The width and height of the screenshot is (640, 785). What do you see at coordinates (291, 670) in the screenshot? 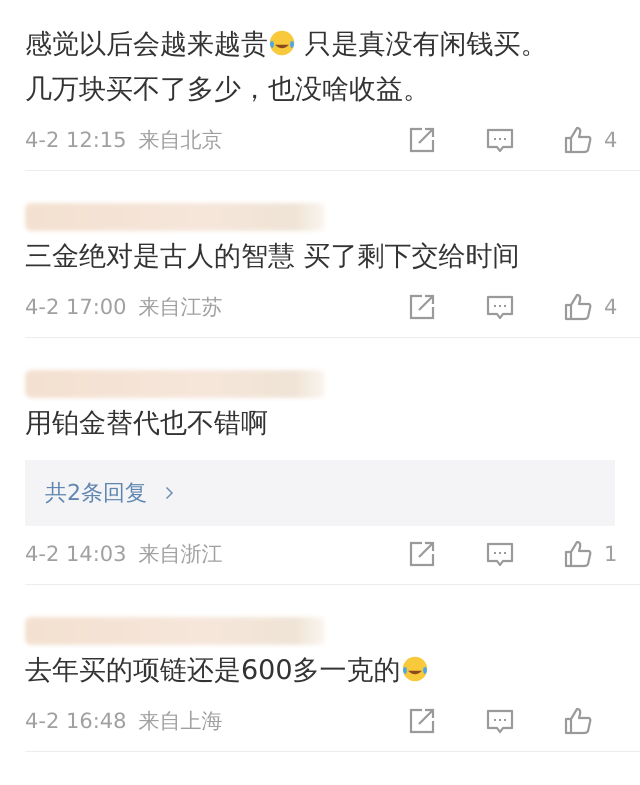
I see `comment-text: 去年买的项链还是600多一克的` at bounding box center [291, 670].